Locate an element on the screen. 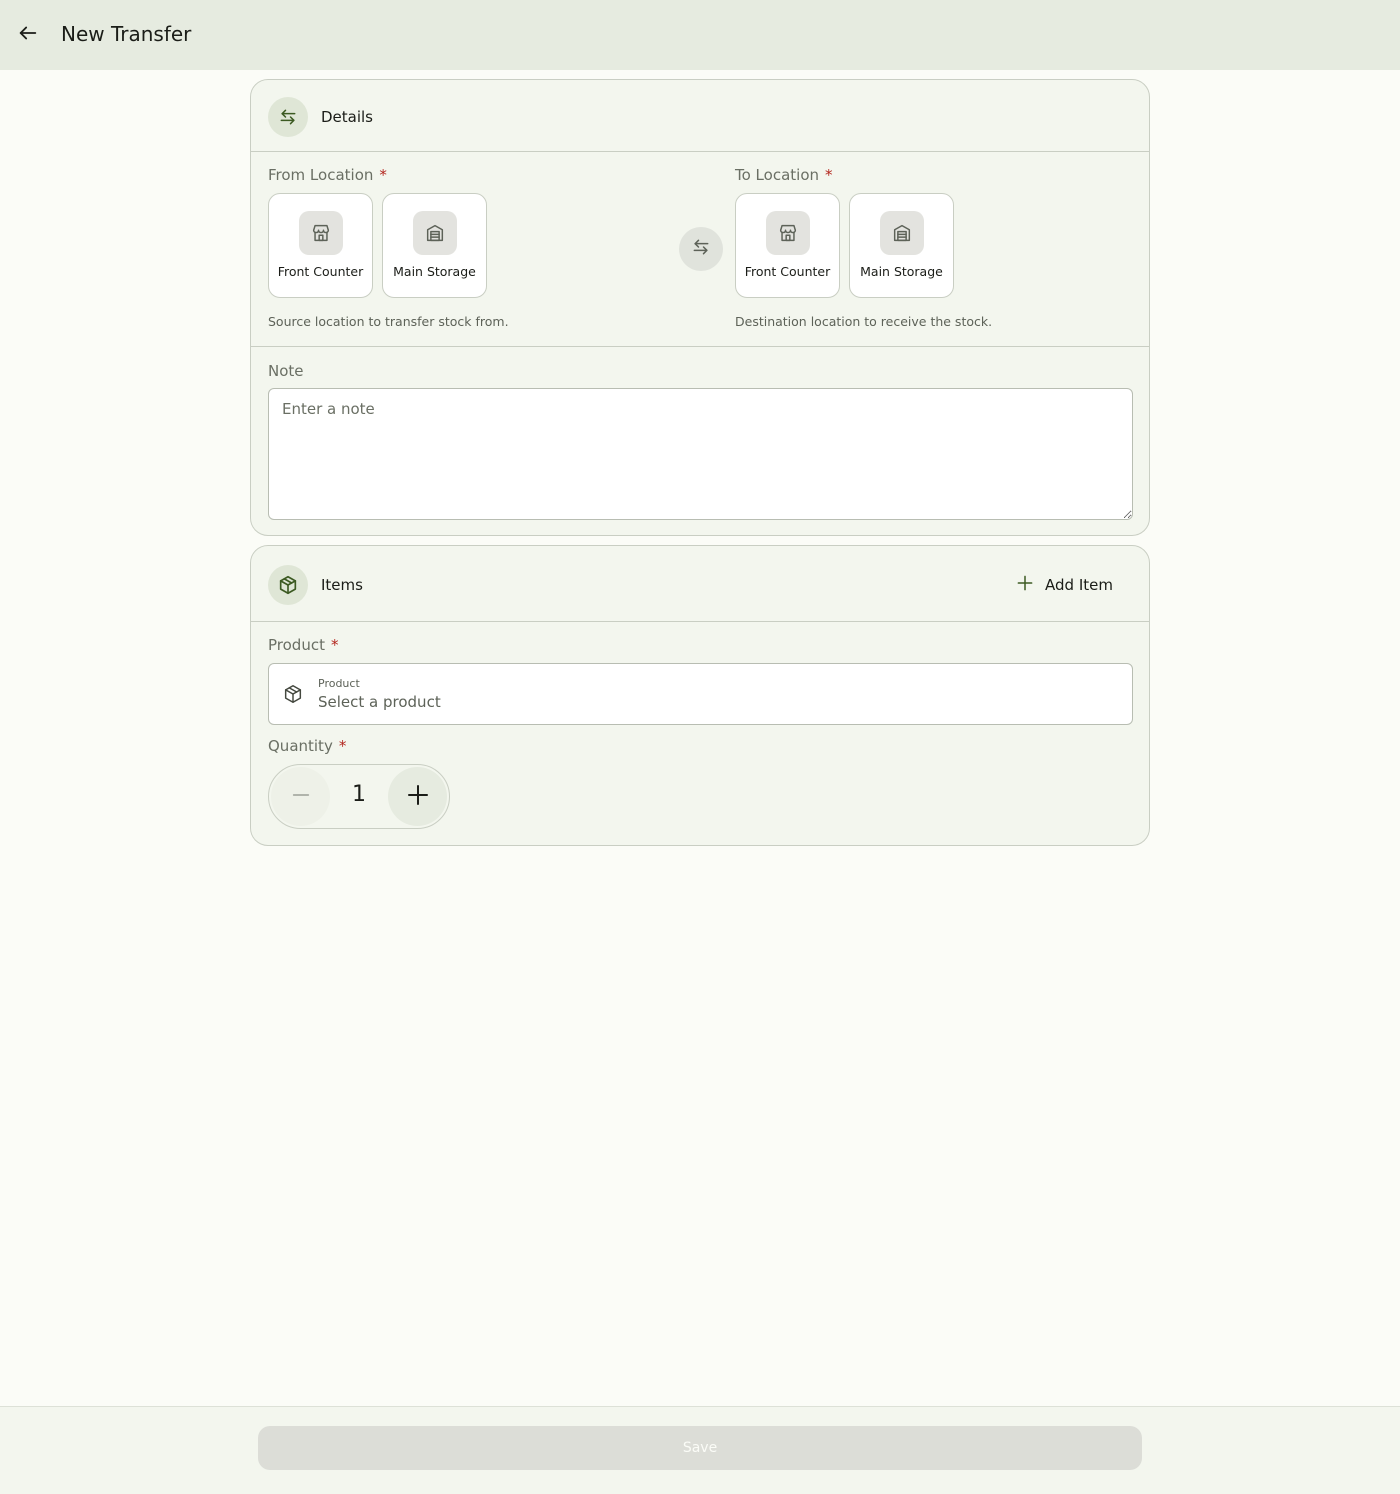 This screenshot has height=1494, width=1400. bottom-action-bar: Save is located at coordinates (700, 1450).